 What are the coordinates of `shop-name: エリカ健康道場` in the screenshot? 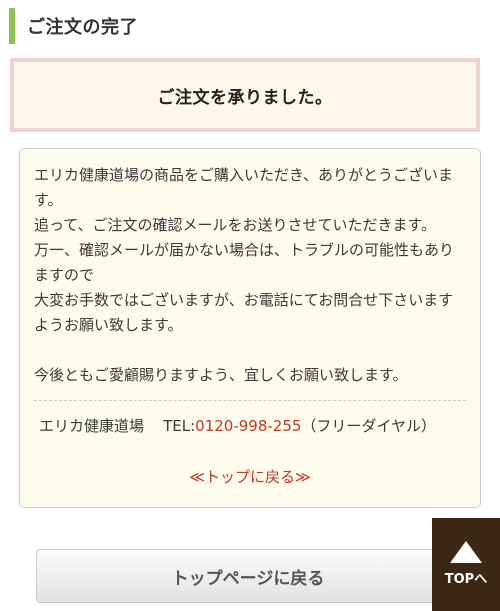 It's located at (92, 426).